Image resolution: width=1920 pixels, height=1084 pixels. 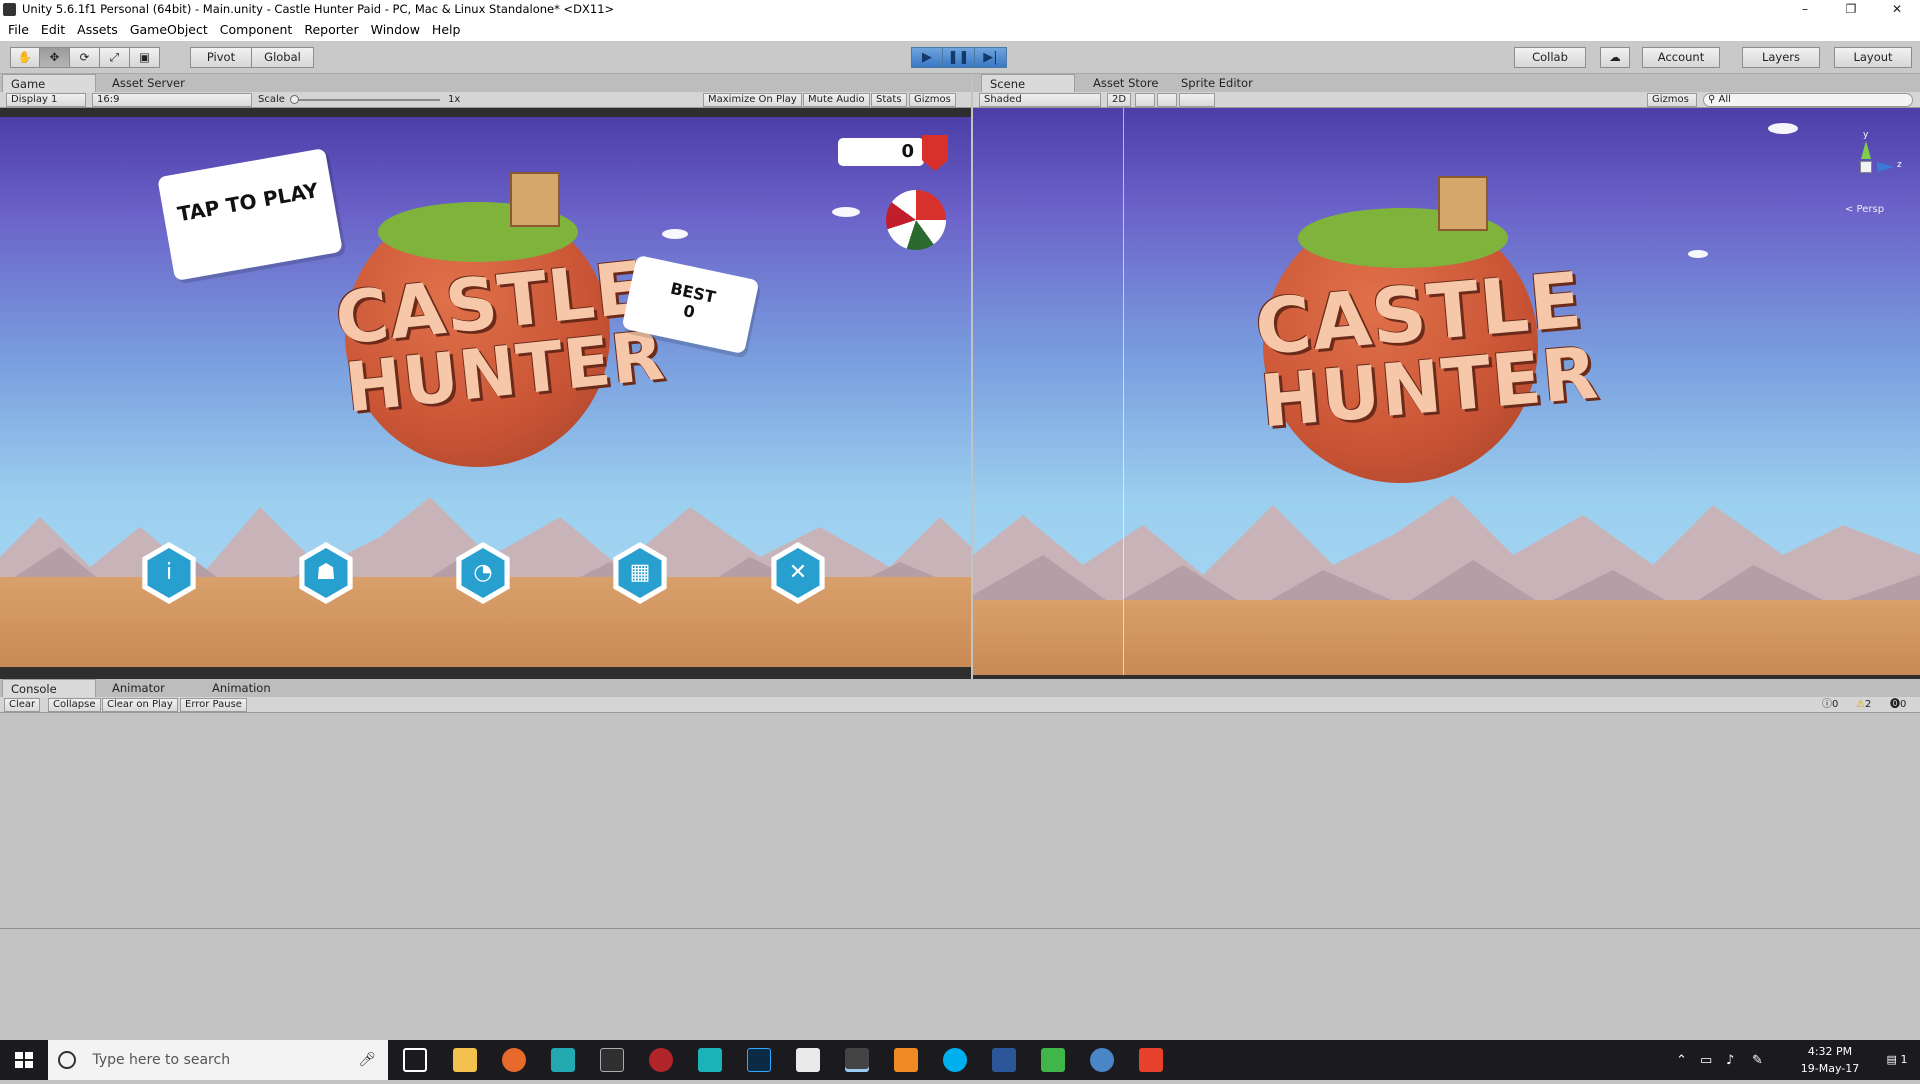 What do you see at coordinates (1672, 100) in the screenshot?
I see `scene-gizmos-dropdown: Gizmos` at bounding box center [1672, 100].